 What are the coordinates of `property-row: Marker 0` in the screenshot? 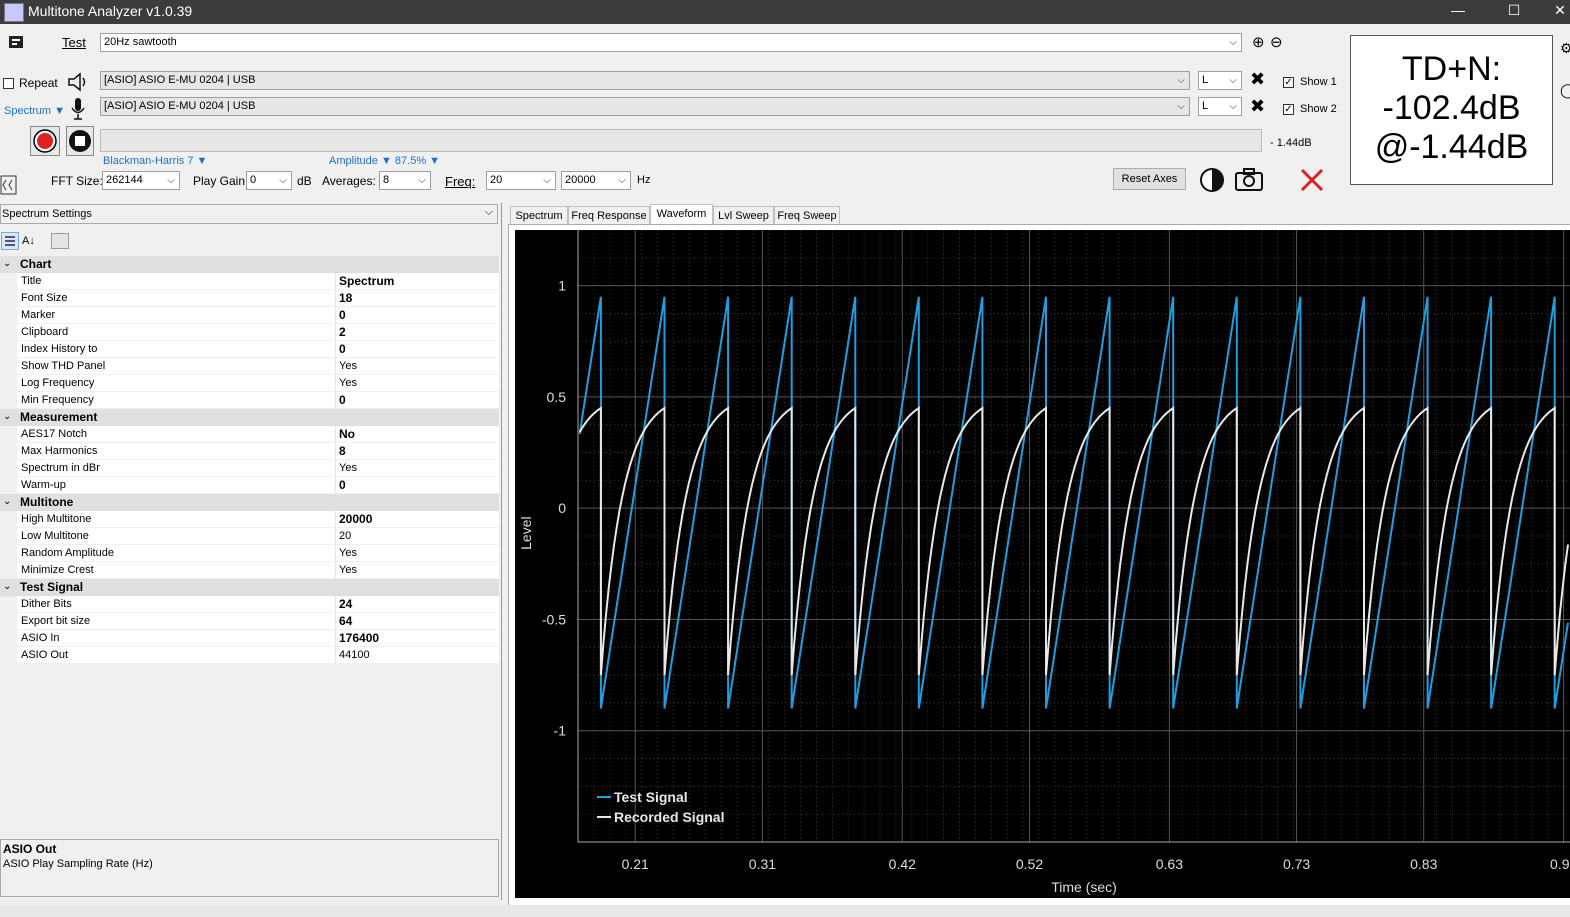 It's located at (249, 315).